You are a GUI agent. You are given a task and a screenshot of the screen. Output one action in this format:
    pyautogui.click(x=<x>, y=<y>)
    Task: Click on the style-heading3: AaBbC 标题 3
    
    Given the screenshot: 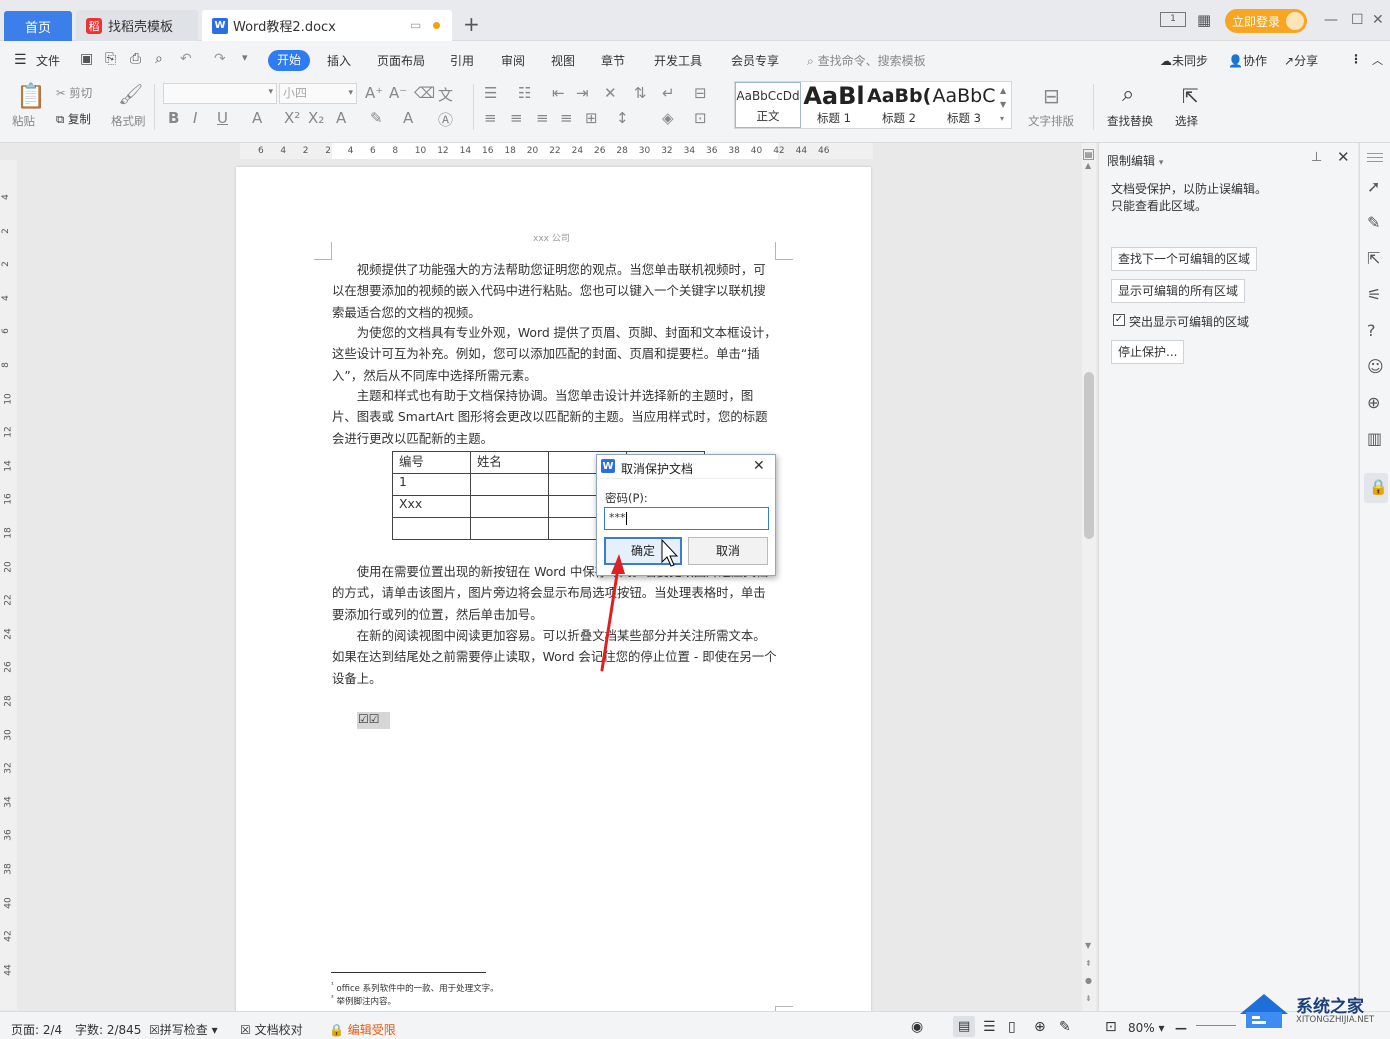 What is the action you would take?
    pyautogui.click(x=964, y=105)
    